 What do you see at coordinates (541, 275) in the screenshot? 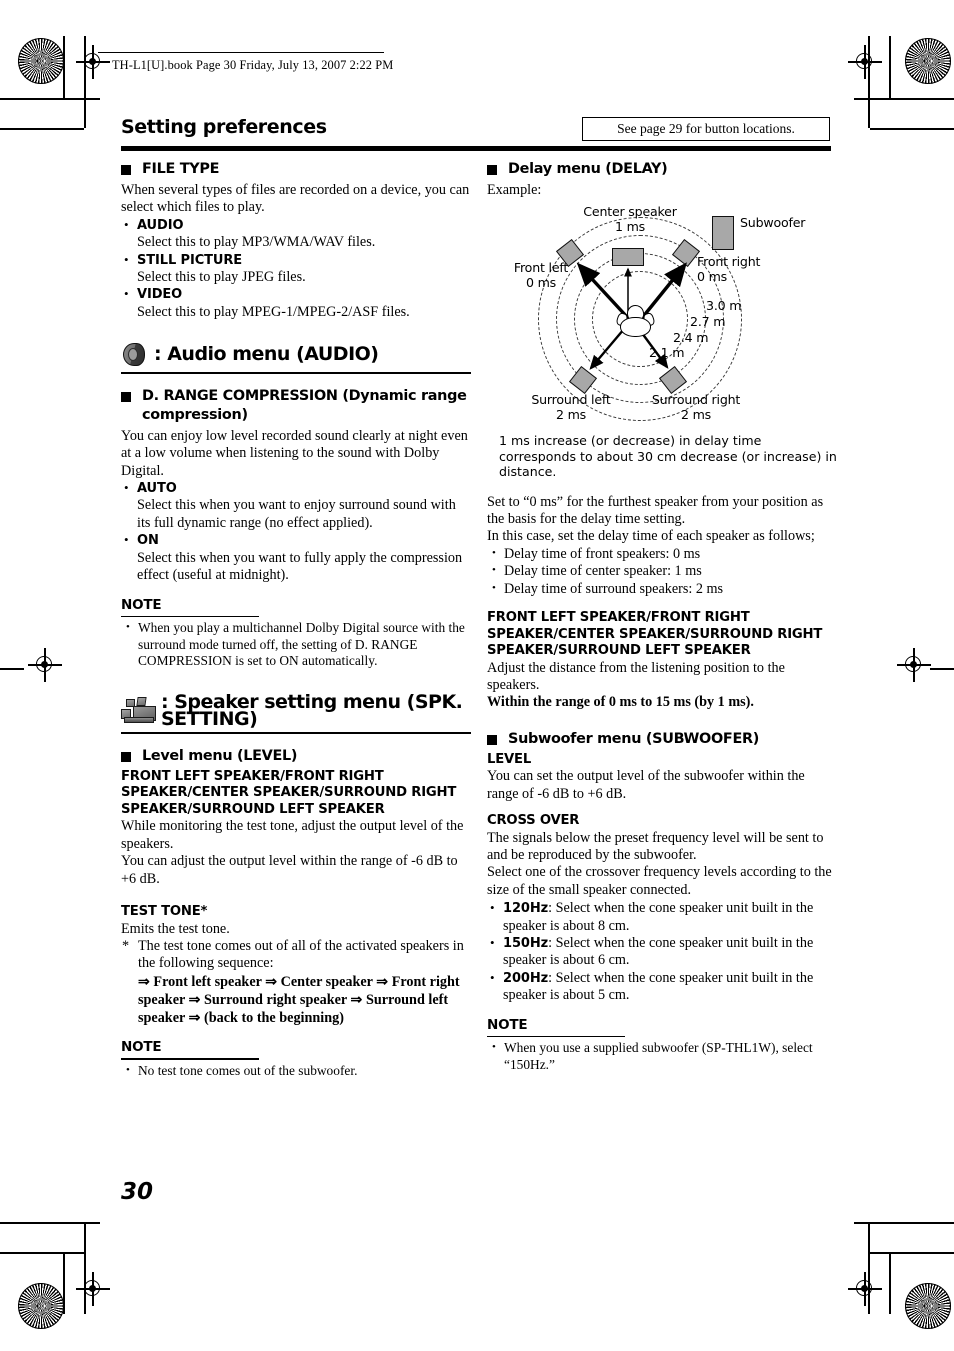
I see `label-front-left: Front left 0 ms` at bounding box center [541, 275].